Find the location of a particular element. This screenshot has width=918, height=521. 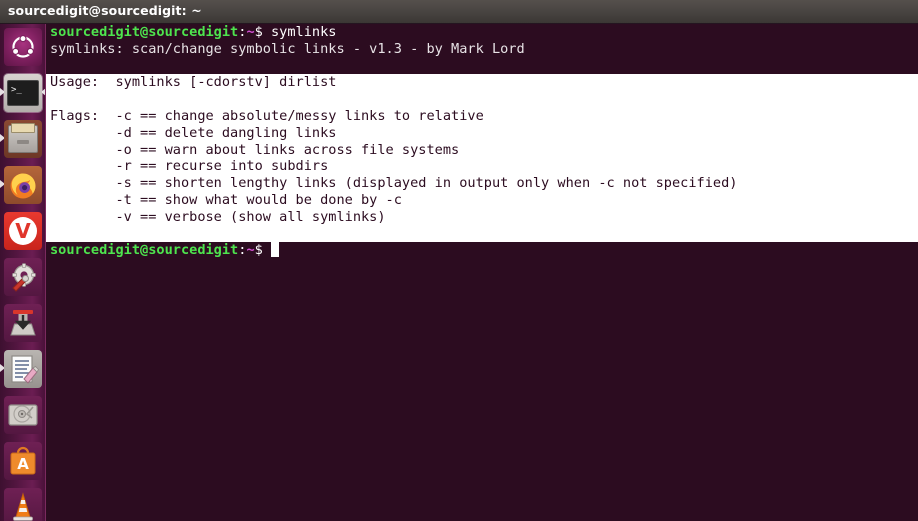

window-title: sourcedigit@sourcedigit: ~ is located at coordinates (105, 10).